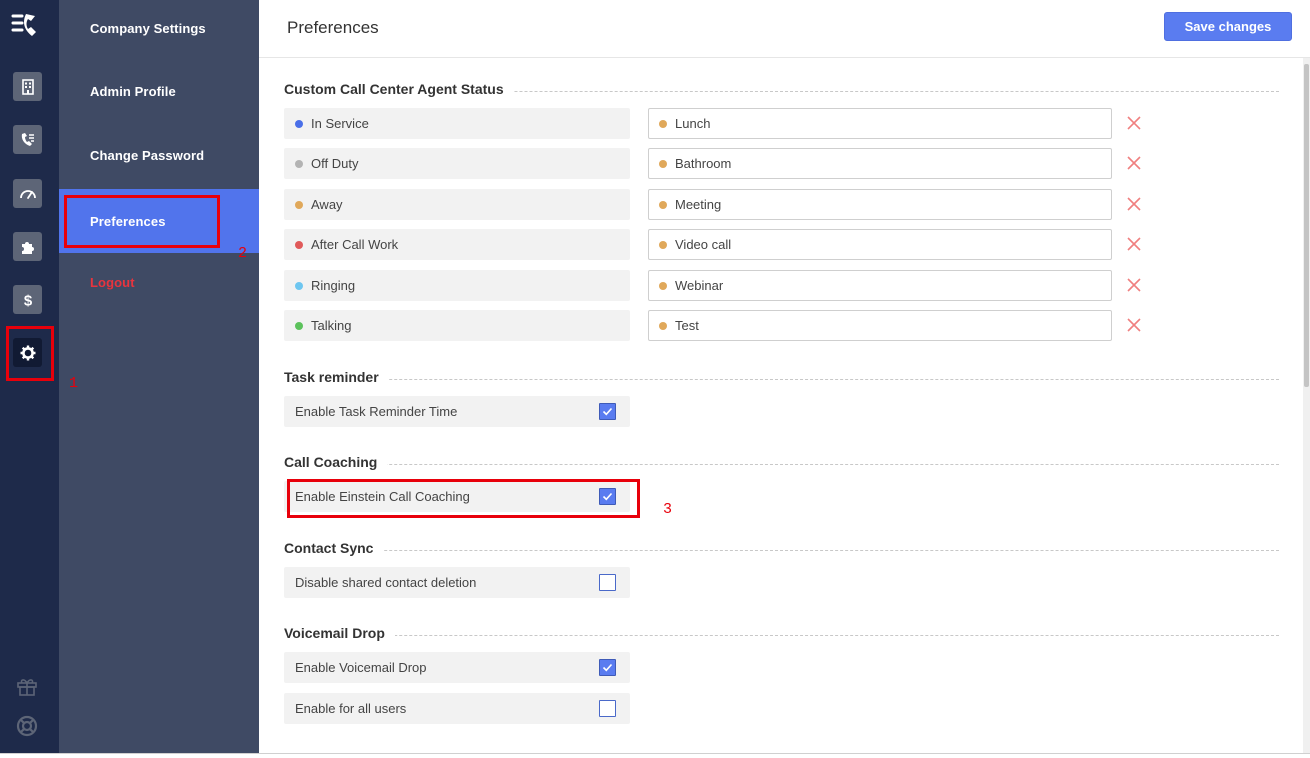  I want to click on option-label: Enable for all users, so click(351, 708).